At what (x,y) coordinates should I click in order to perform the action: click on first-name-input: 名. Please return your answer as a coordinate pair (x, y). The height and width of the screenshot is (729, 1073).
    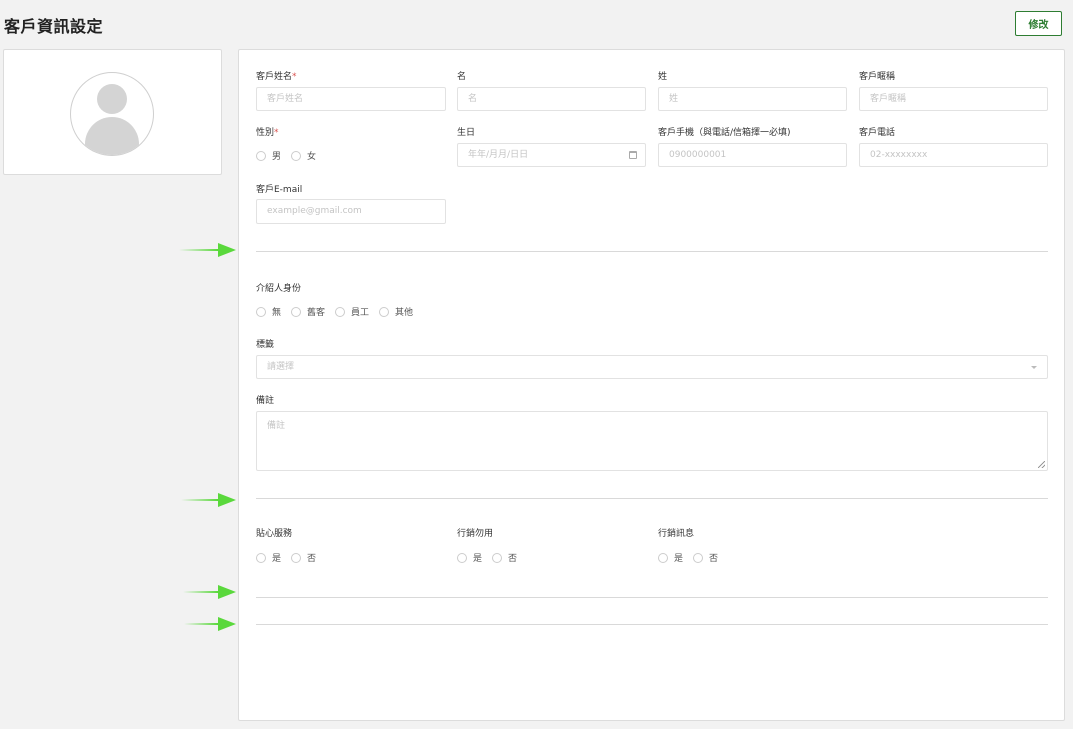
    Looking at the image, I should click on (551, 99).